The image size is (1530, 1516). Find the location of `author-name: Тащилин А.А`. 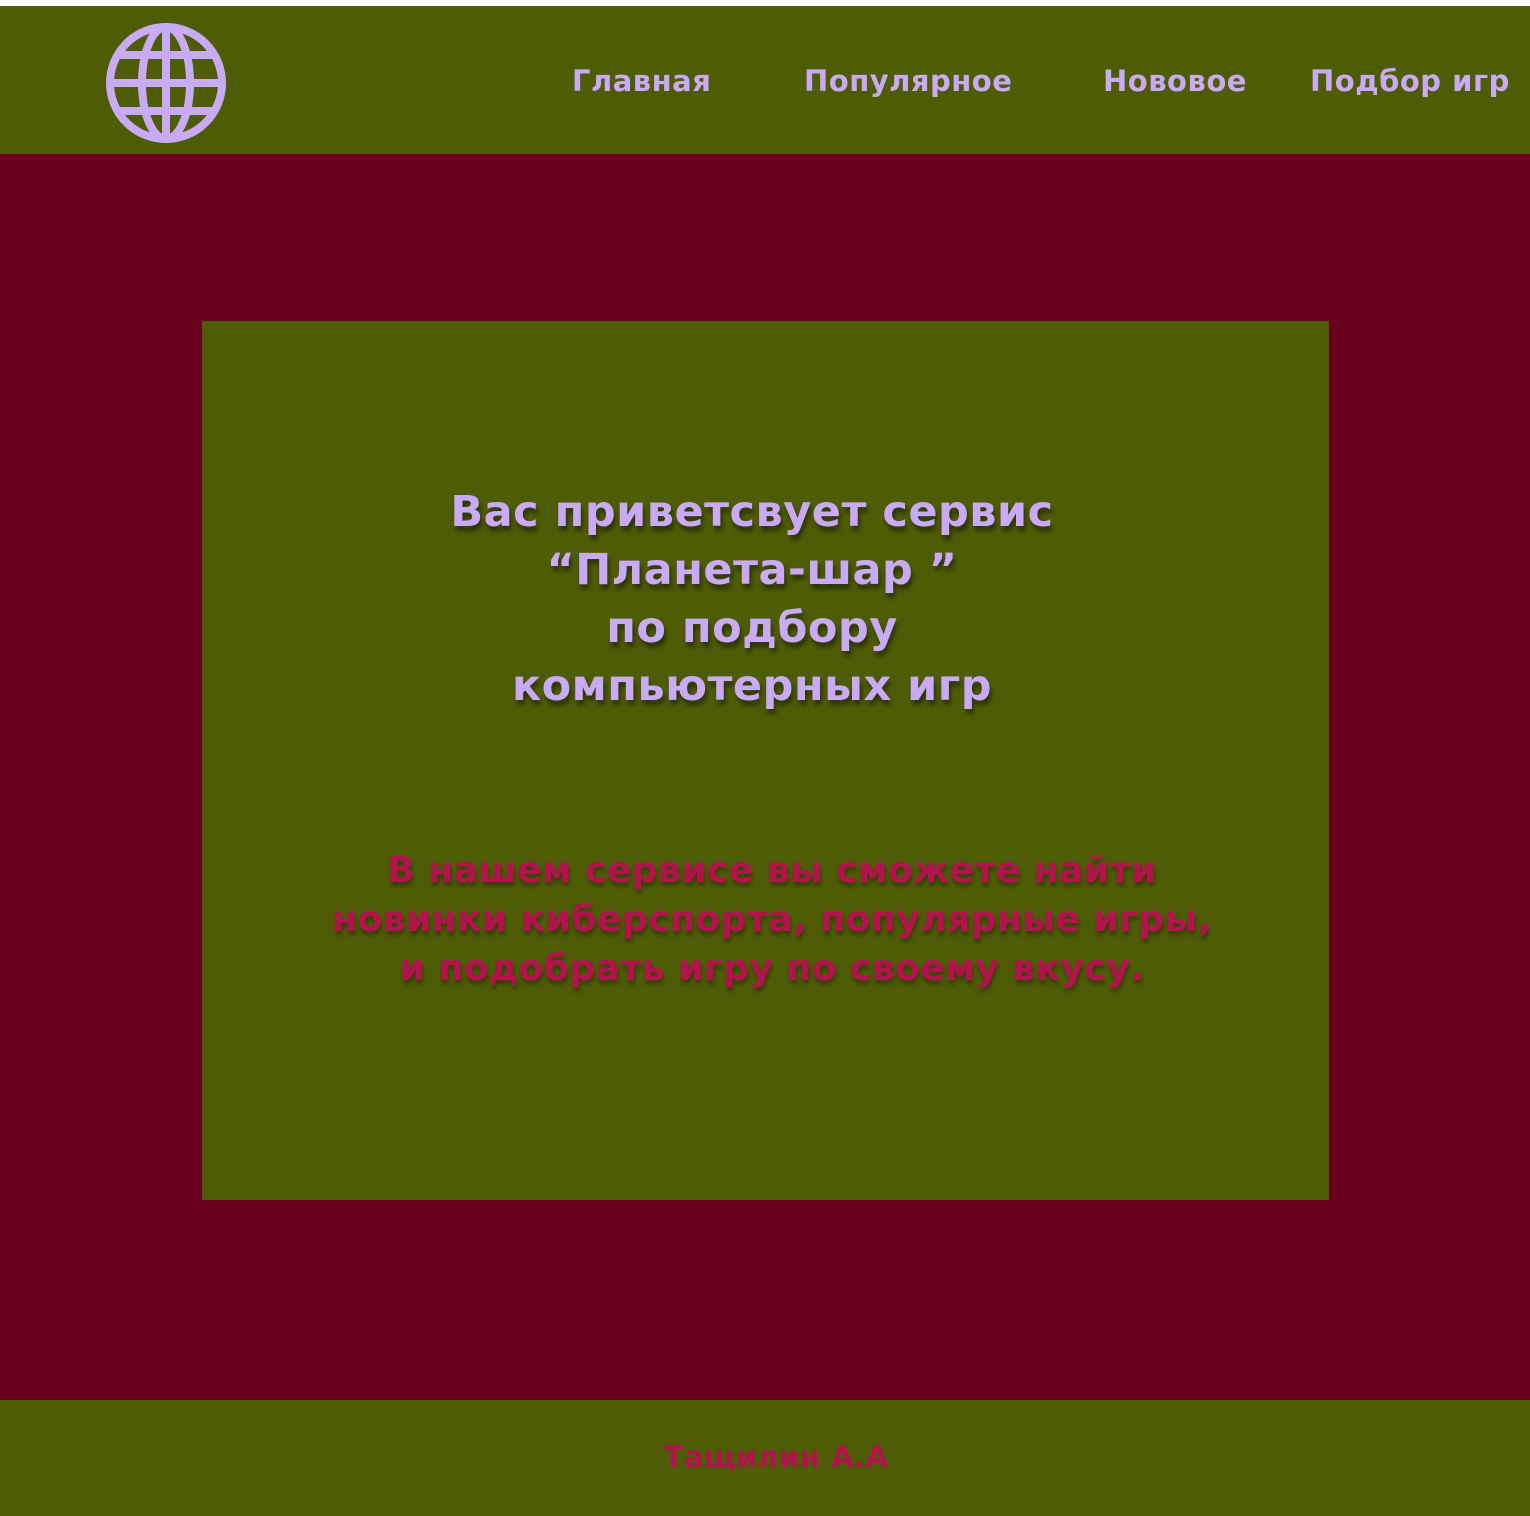

author-name: Тащилин А.А is located at coordinates (776, 1457).